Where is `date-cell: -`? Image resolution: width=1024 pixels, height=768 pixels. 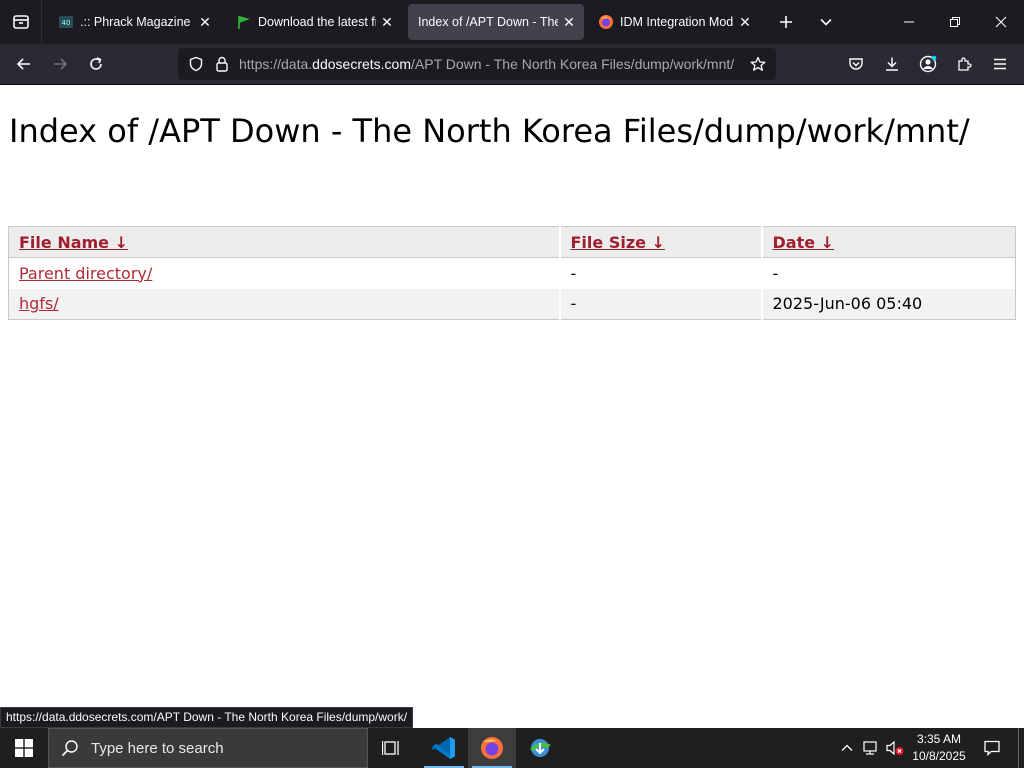
date-cell: - is located at coordinates (888, 273).